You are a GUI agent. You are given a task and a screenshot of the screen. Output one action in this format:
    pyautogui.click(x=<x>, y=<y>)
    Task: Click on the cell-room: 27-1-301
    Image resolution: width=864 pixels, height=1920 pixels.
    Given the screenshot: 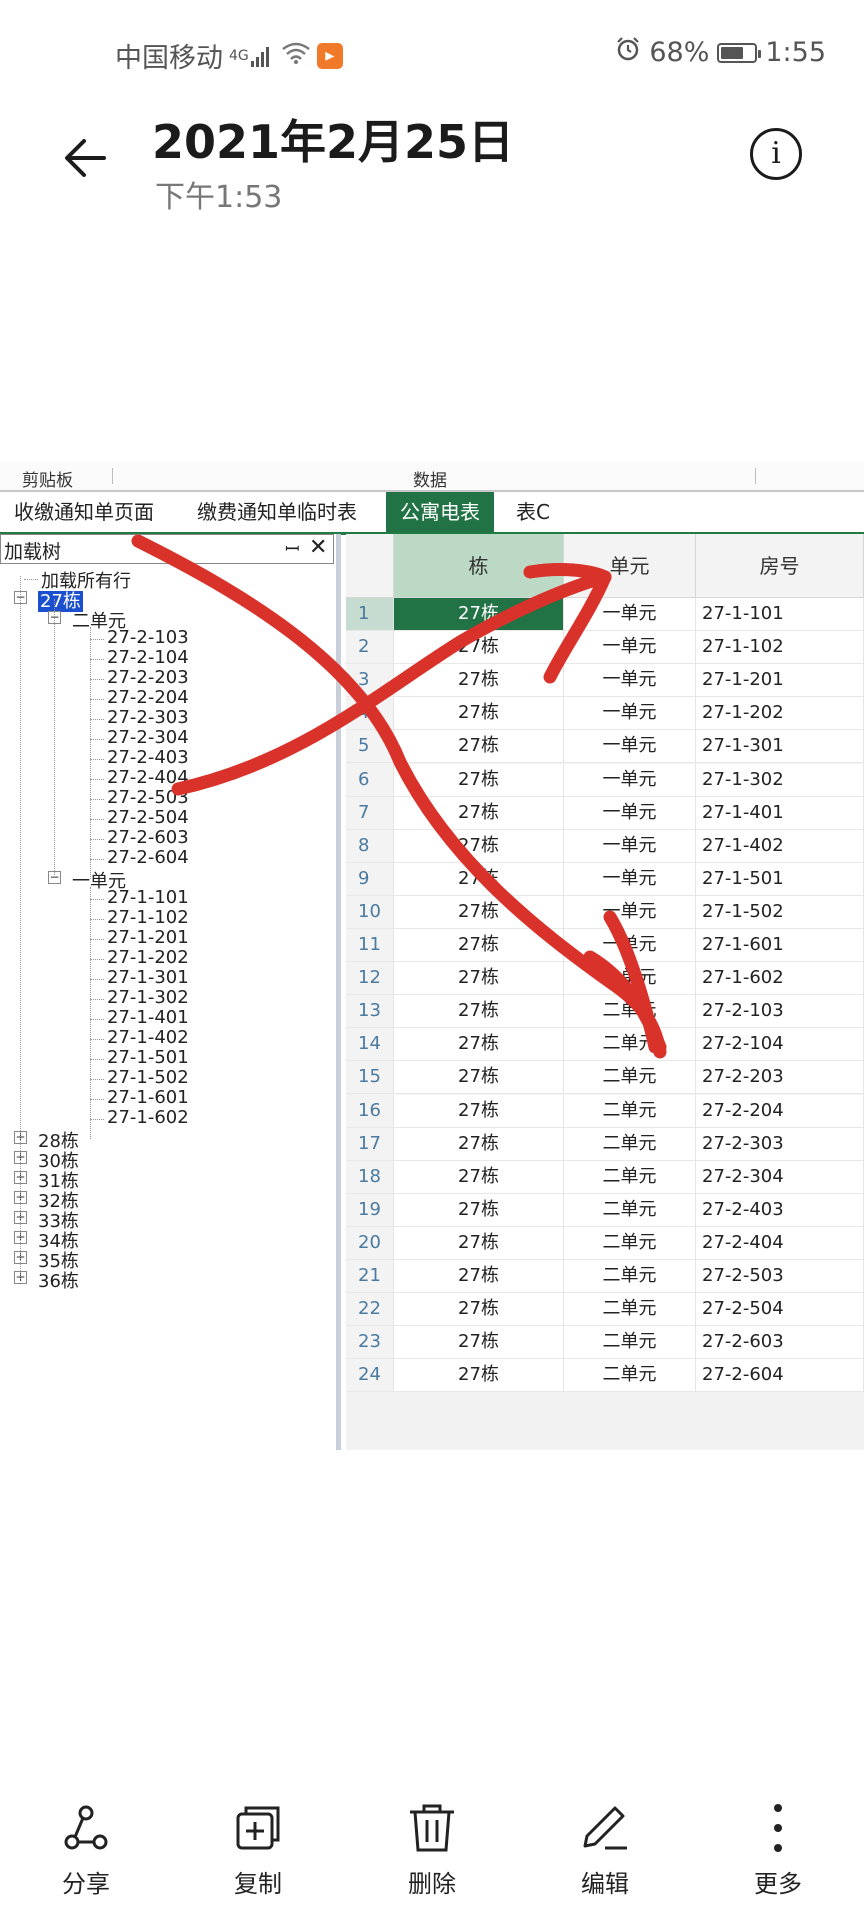 What is the action you would take?
    pyautogui.click(x=780, y=747)
    